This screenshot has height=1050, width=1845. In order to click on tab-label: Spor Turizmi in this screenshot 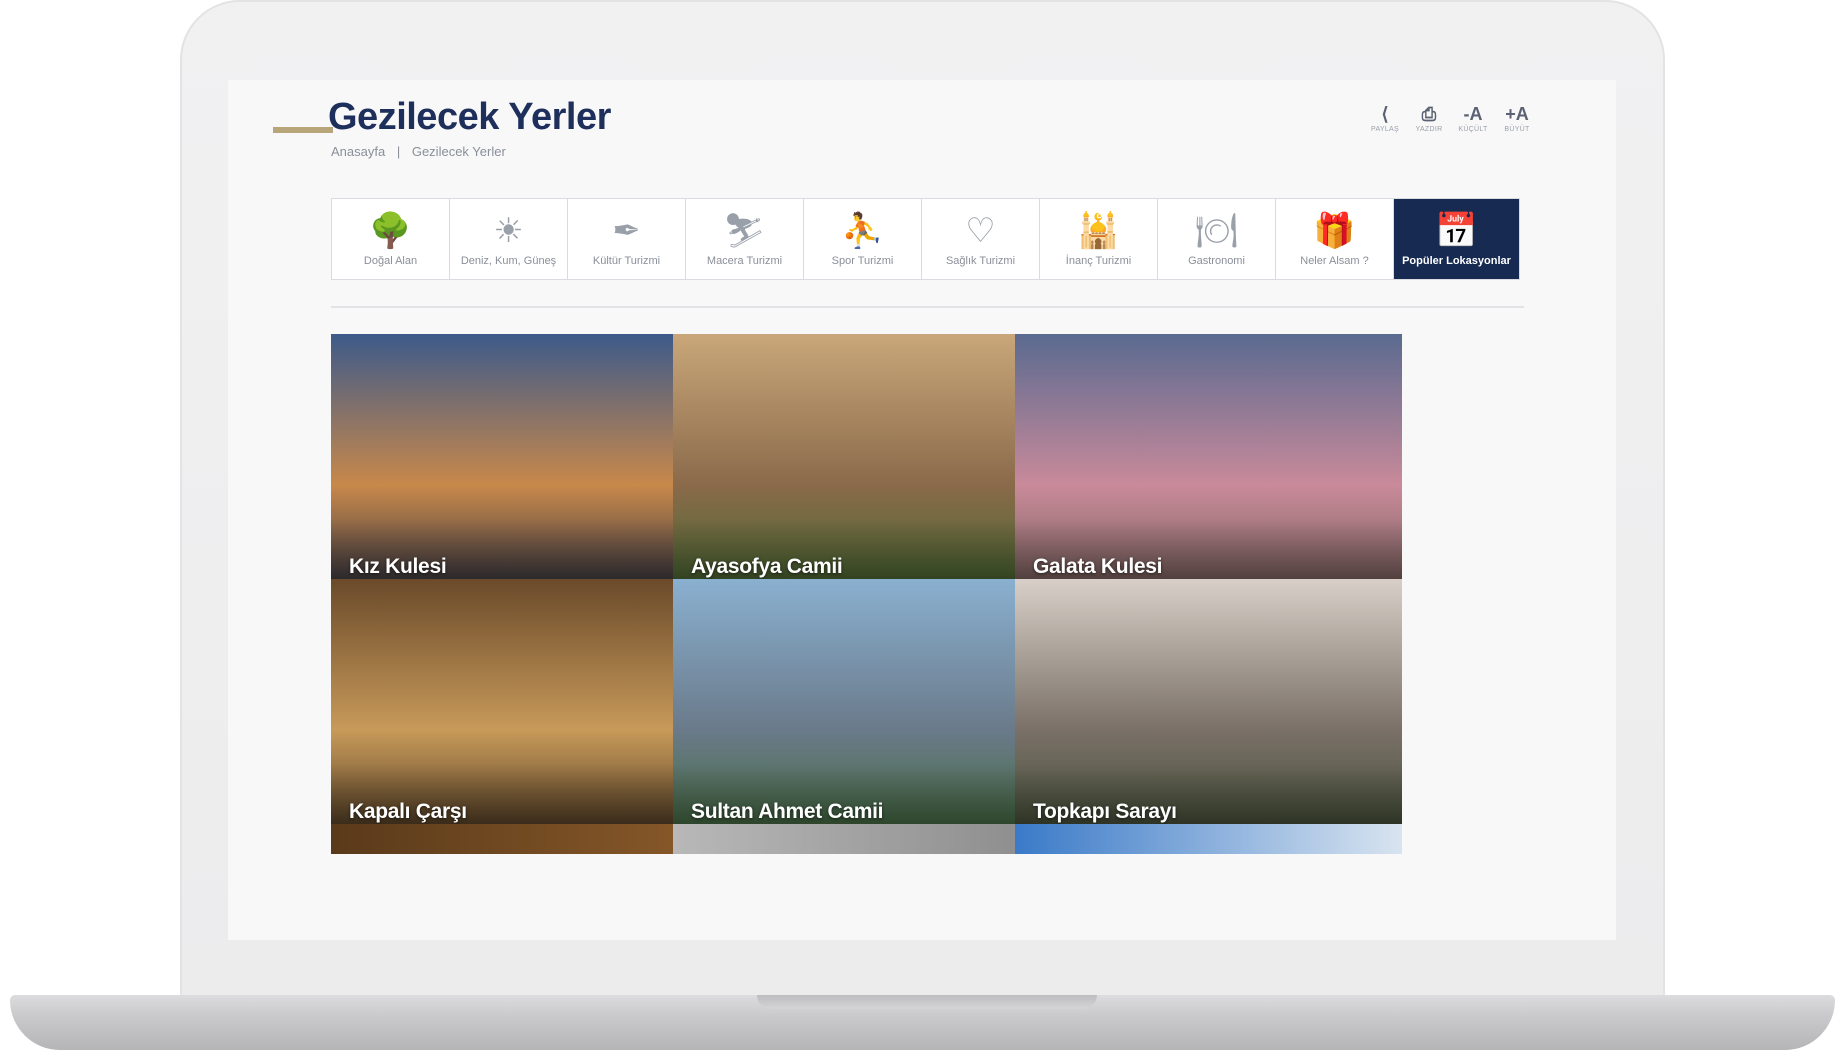, I will do `click(862, 261)`.